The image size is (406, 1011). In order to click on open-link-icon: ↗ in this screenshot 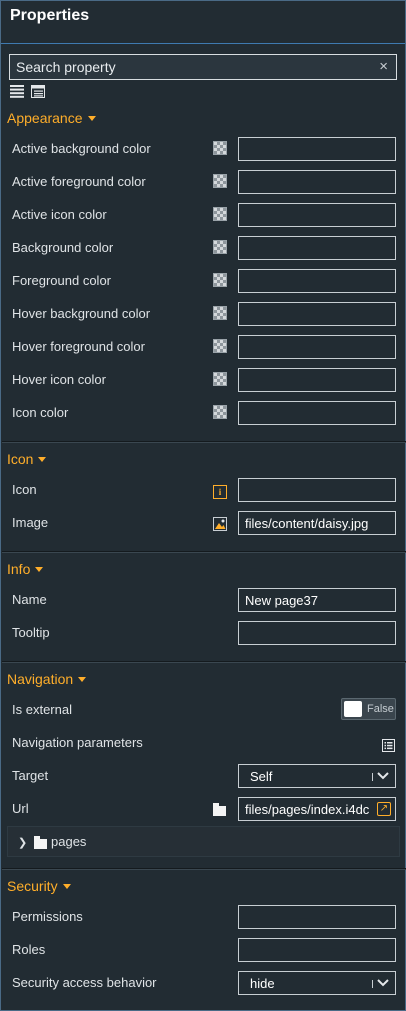, I will do `click(384, 809)`.